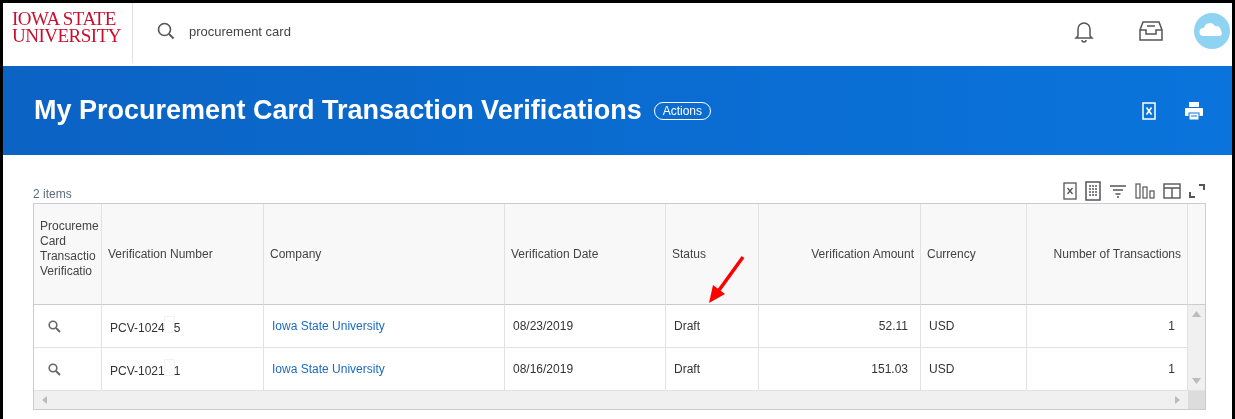  I want to click on column-header: Verification Date, so click(585, 254).